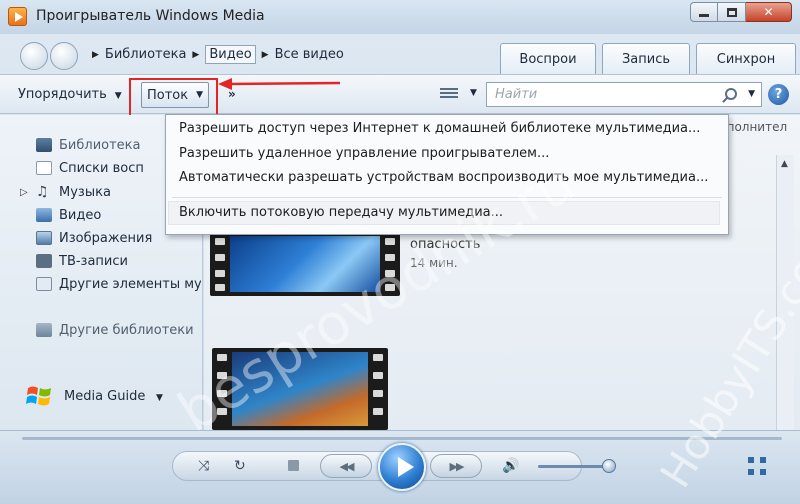 The image size is (800, 504). What do you see at coordinates (447, 197) in the screenshot?
I see `menu-separator` at bounding box center [447, 197].